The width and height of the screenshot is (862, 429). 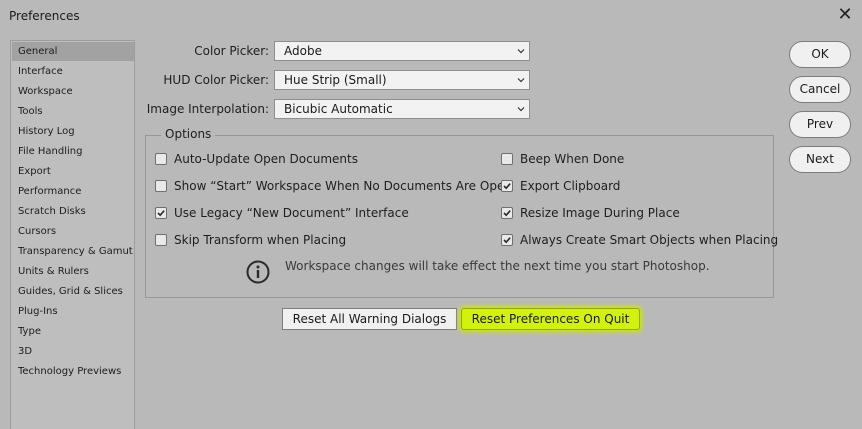 I want to click on sidebar-item-guides-grid-slices: Guides, Grid & Slices, so click(x=73, y=291).